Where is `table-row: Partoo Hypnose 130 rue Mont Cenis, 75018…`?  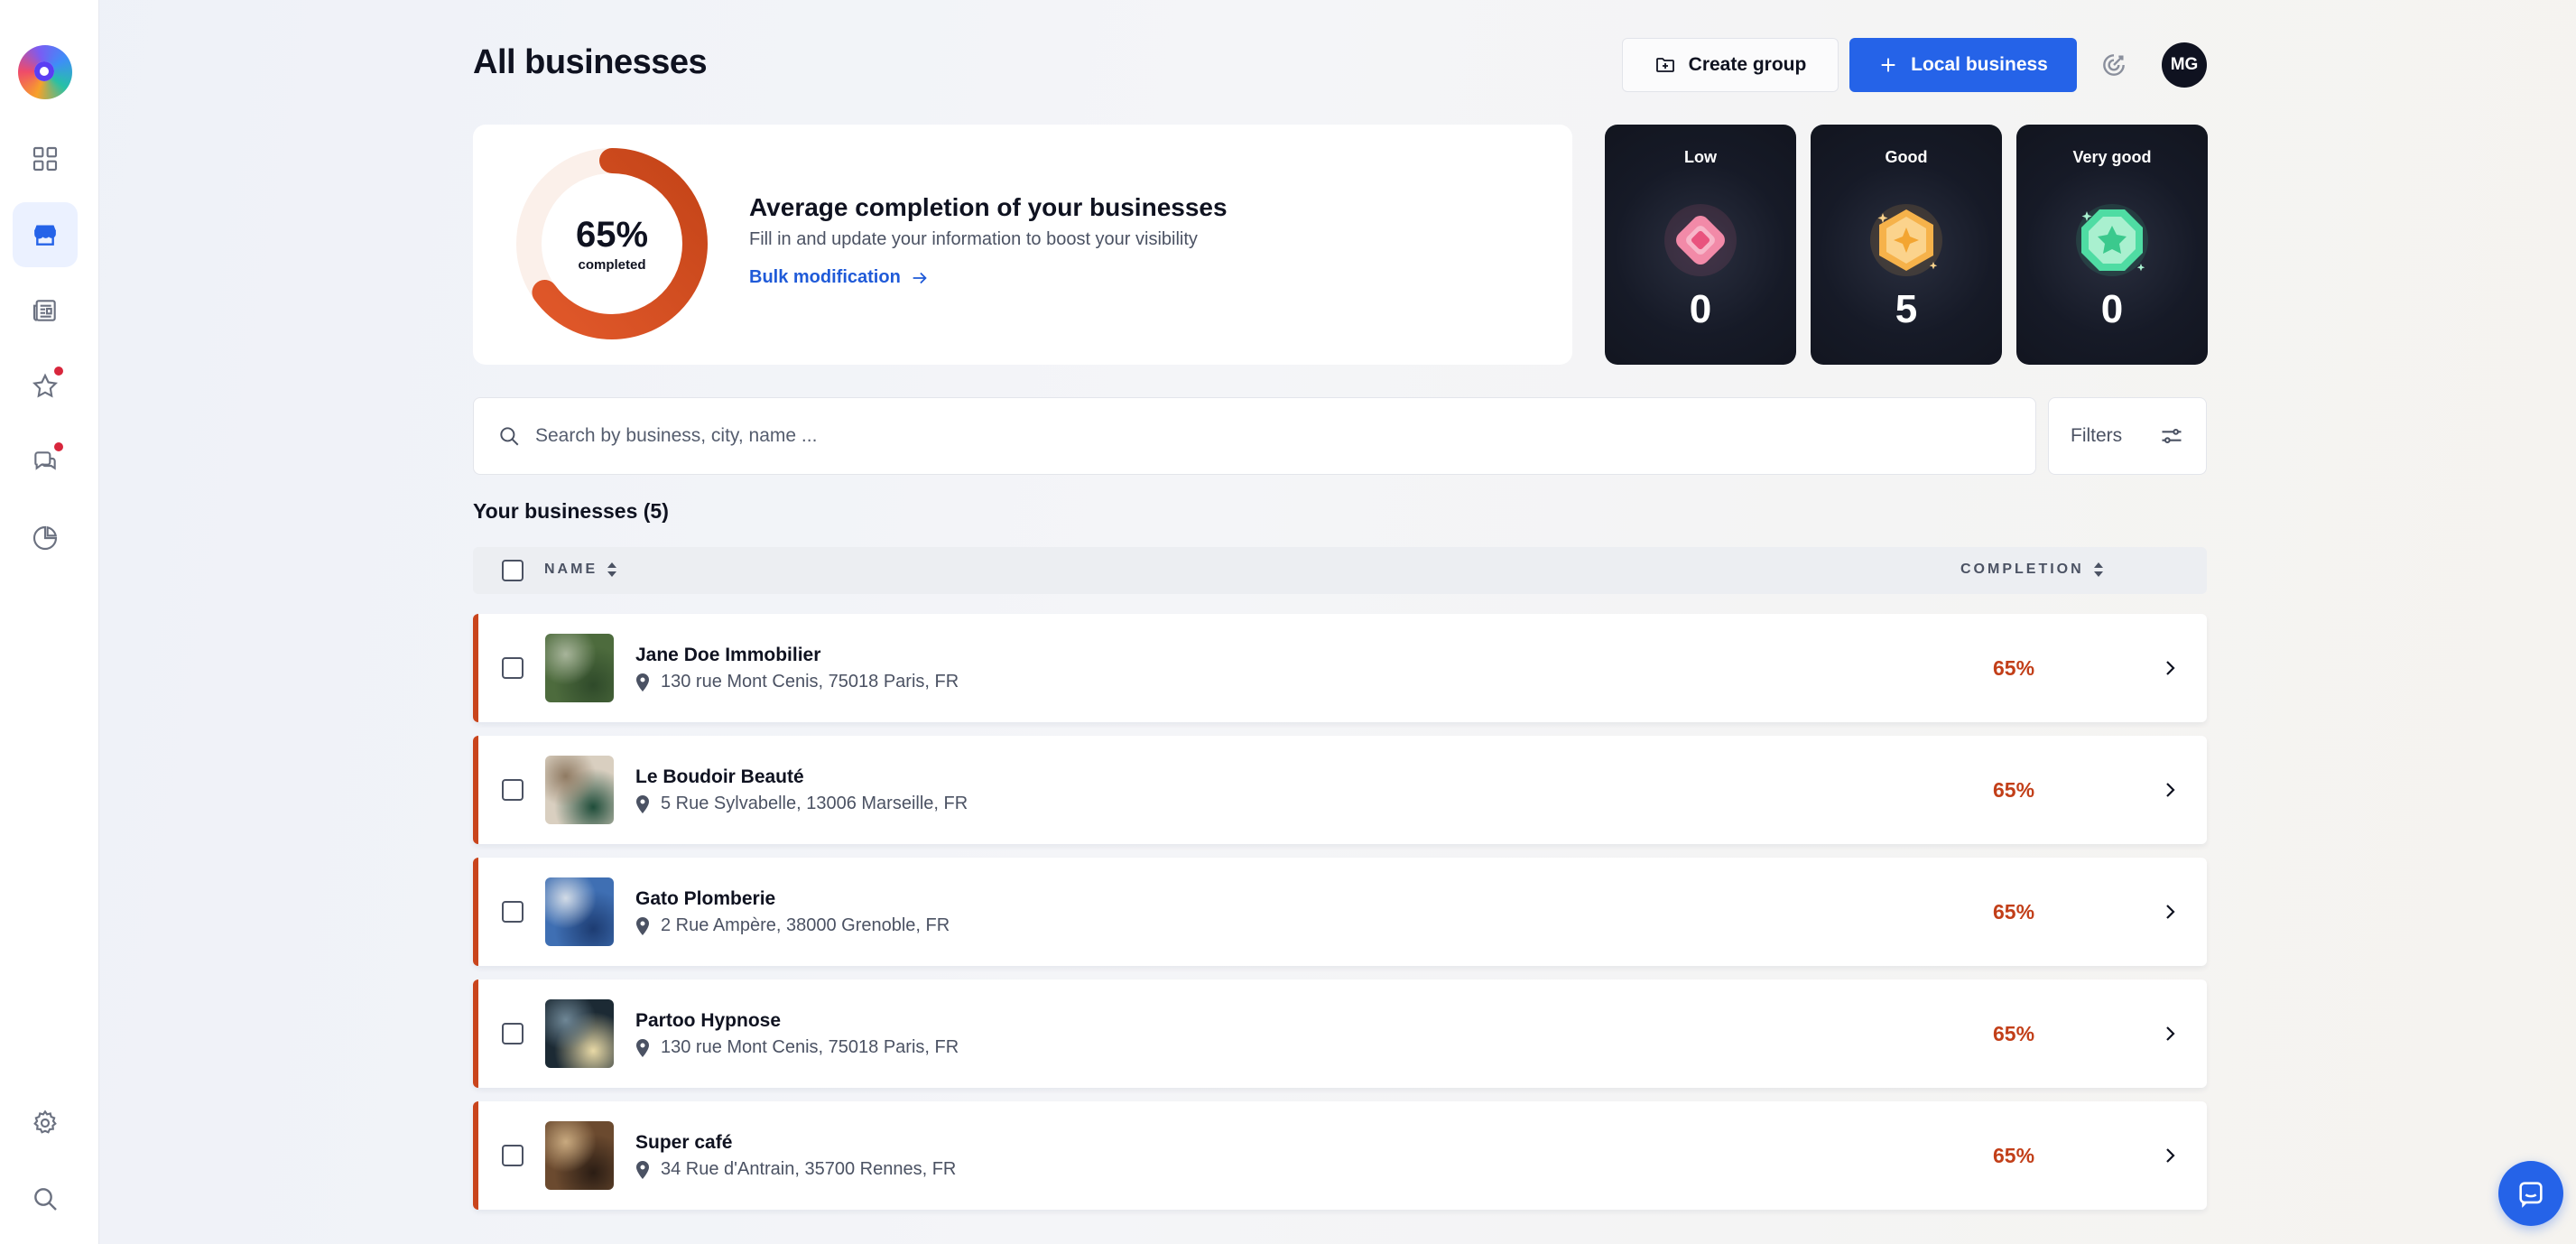 table-row: Partoo Hypnose 130 rue Mont Cenis, 75018… is located at coordinates (1340, 1033).